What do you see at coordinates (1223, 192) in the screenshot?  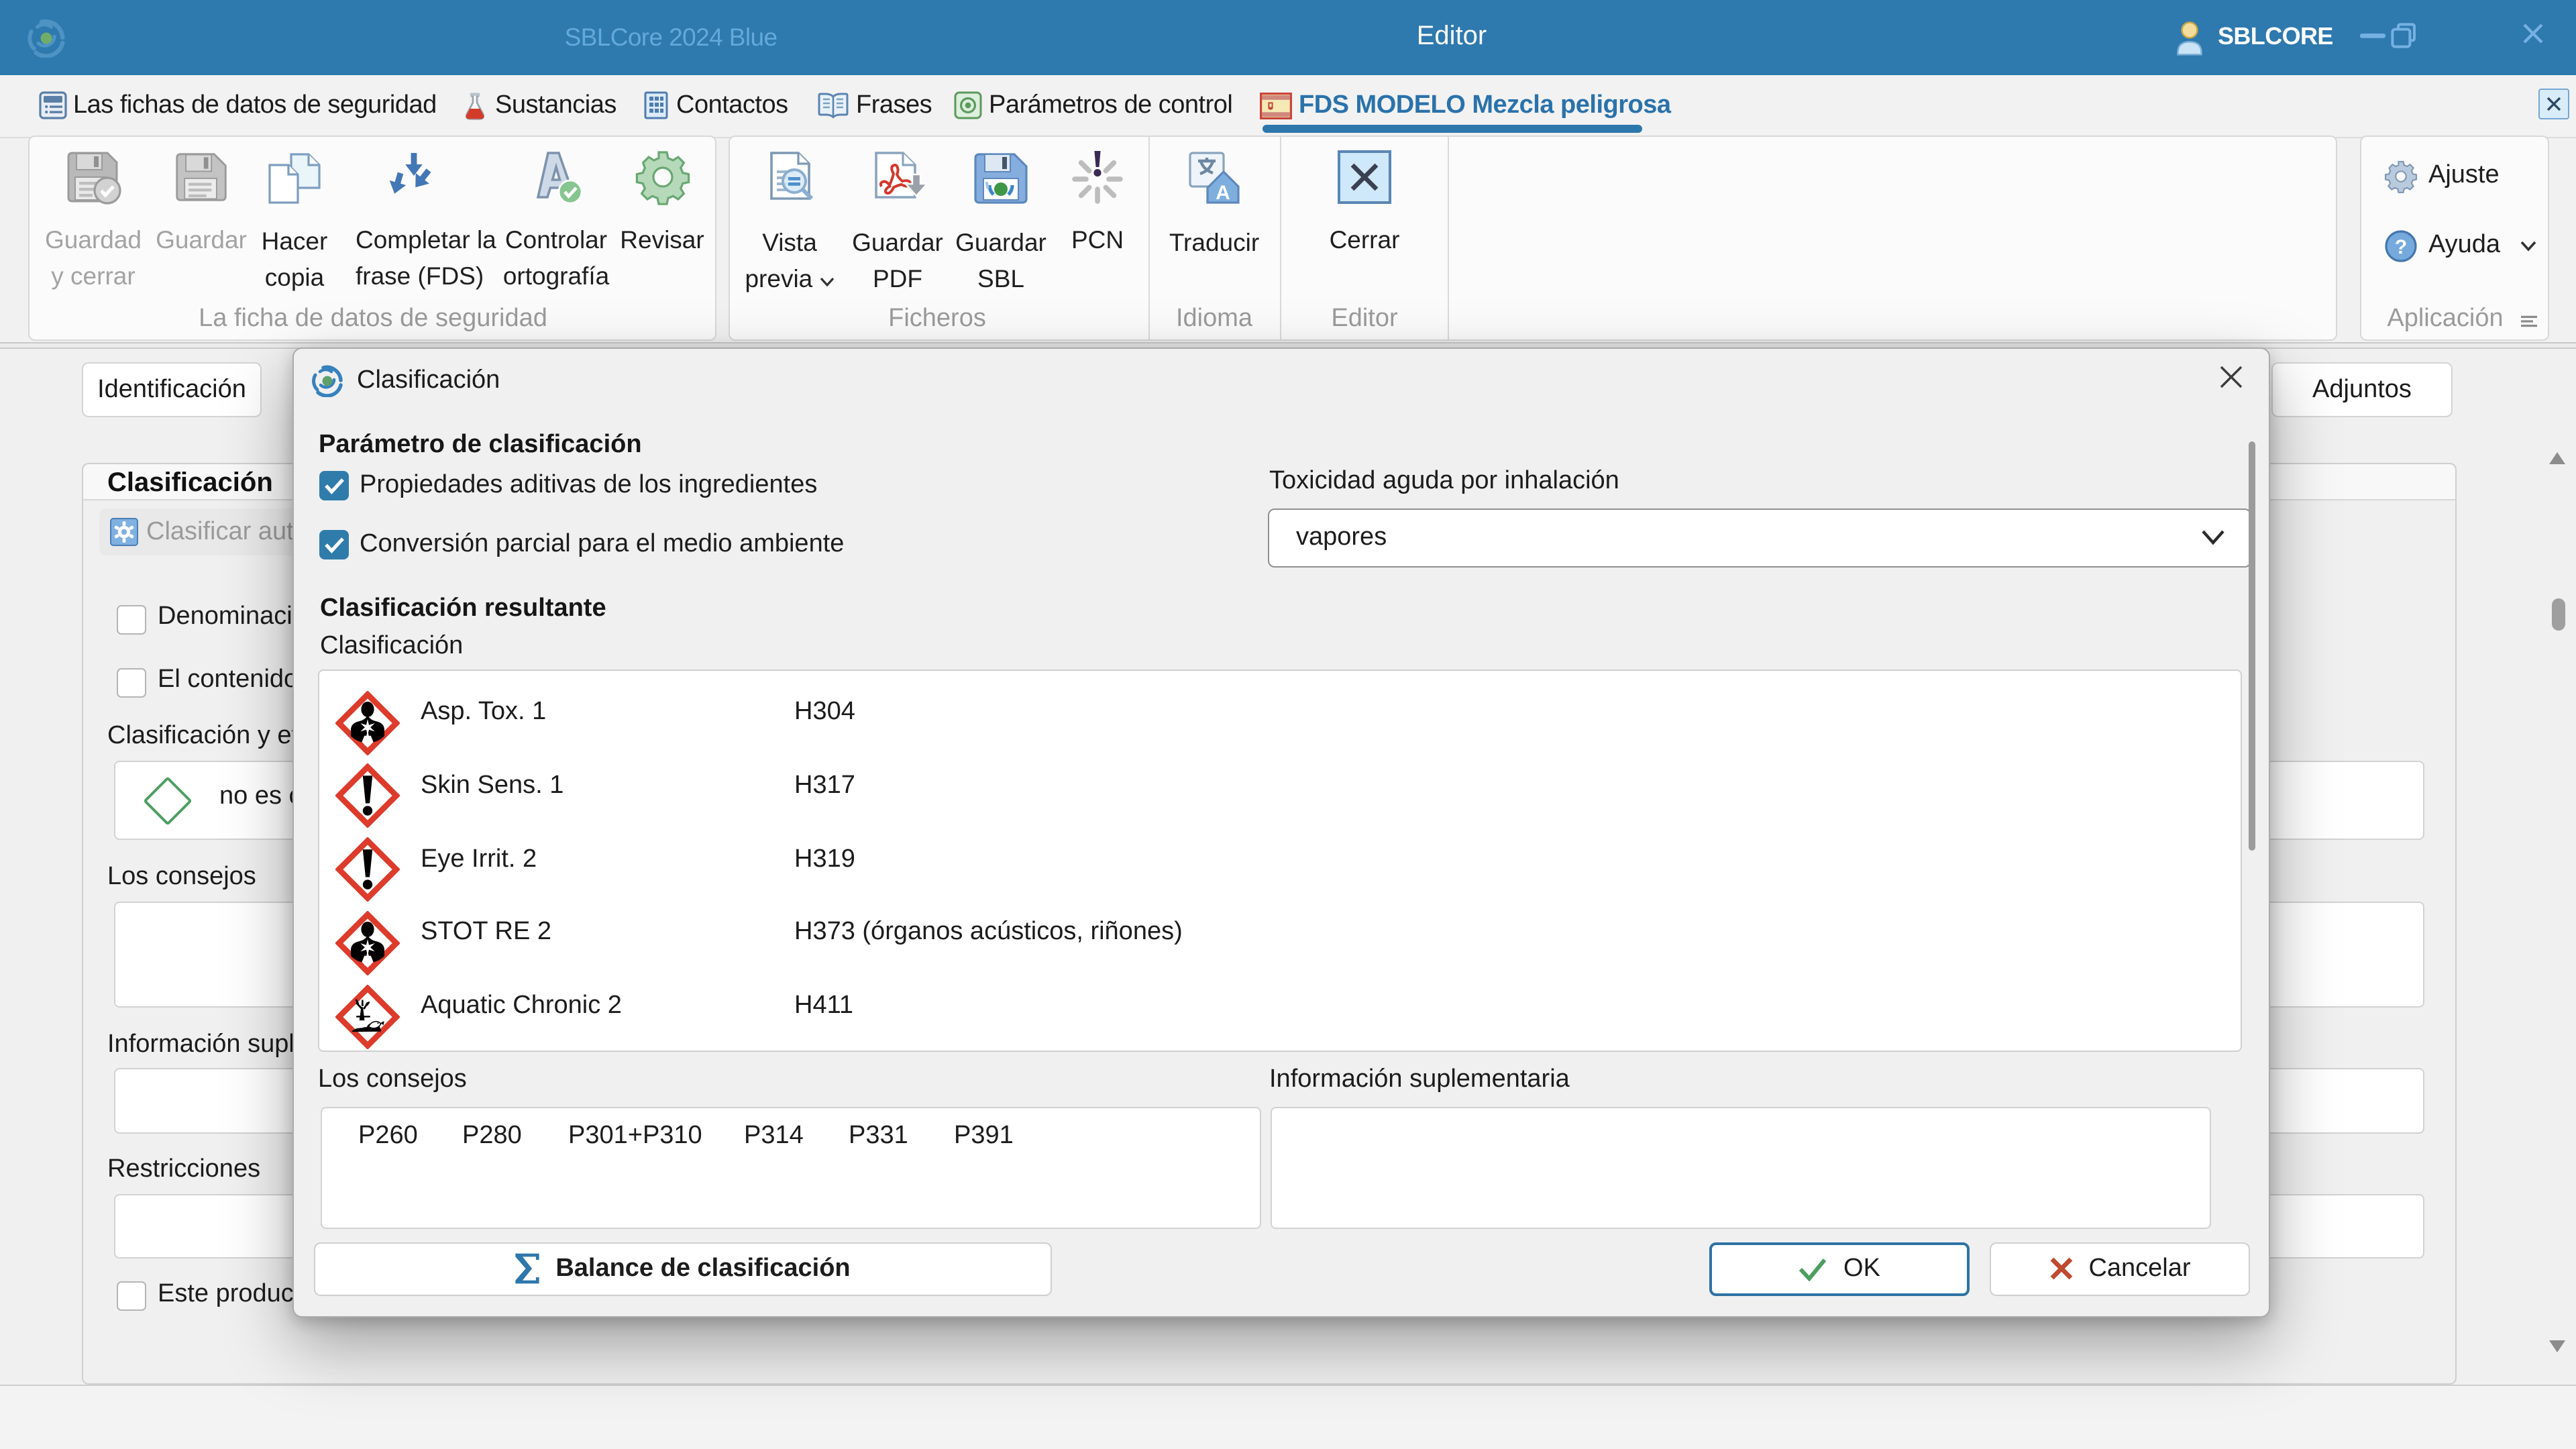 I see `svg-text: A` at bounding box center [1223, 192].